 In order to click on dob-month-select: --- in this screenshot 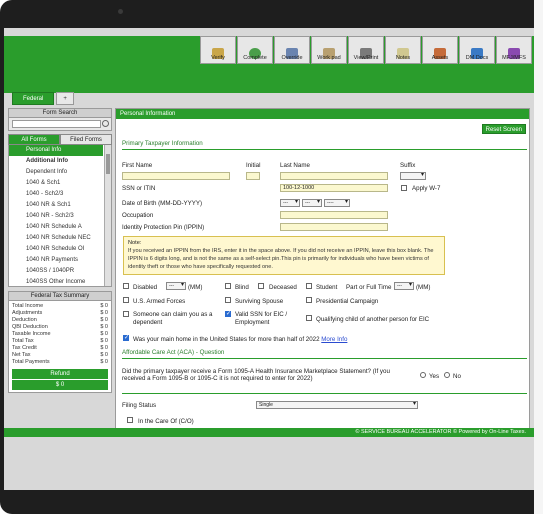, I will do `click(290, 203)`.